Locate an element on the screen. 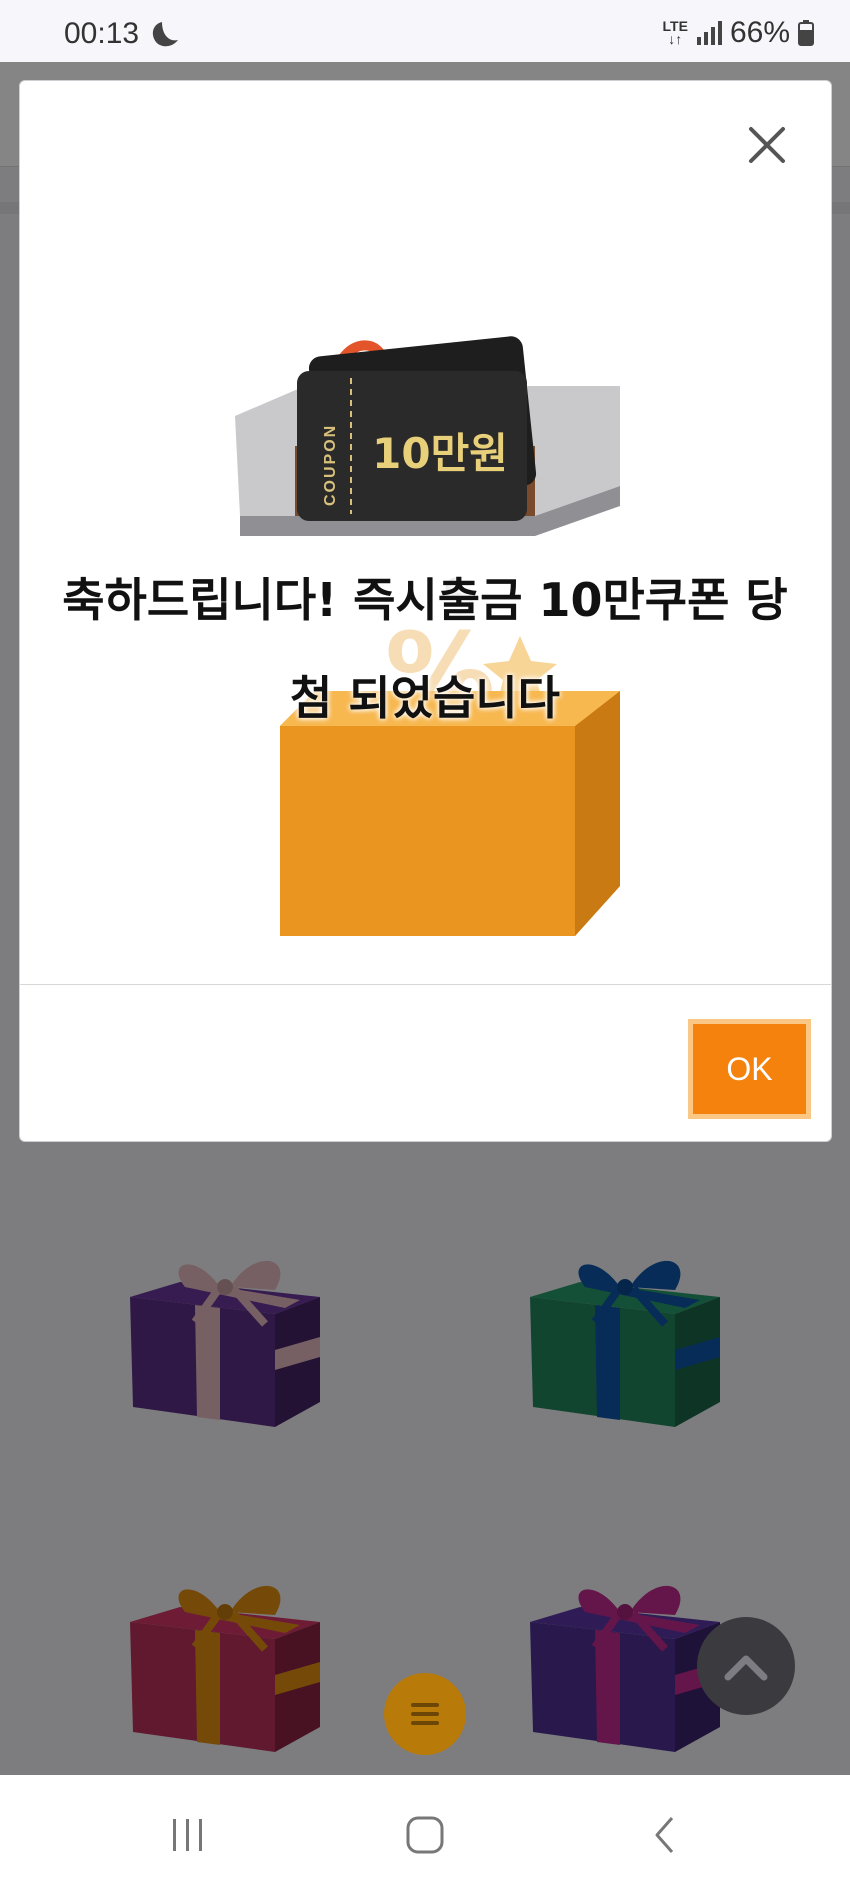 The width and height of the screenshot is (850, 1889). back-button is located at coordinates (665, 1835).